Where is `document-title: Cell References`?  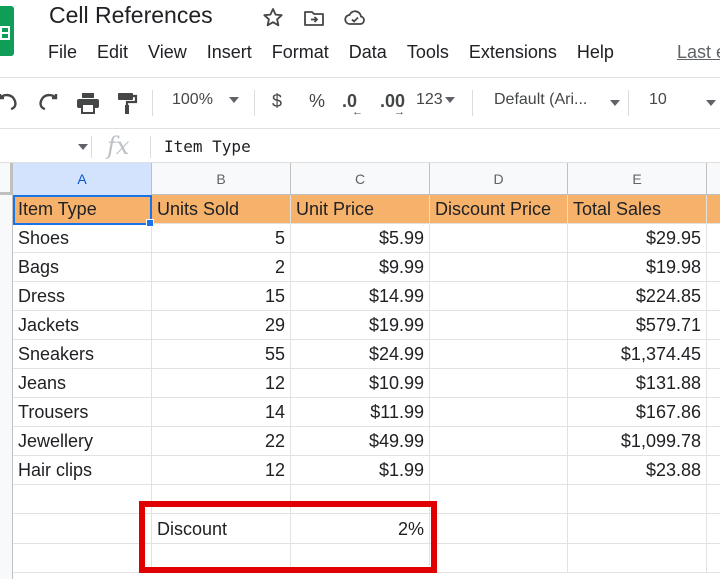 document-title: Cell References is located at coordinates (131, 15).